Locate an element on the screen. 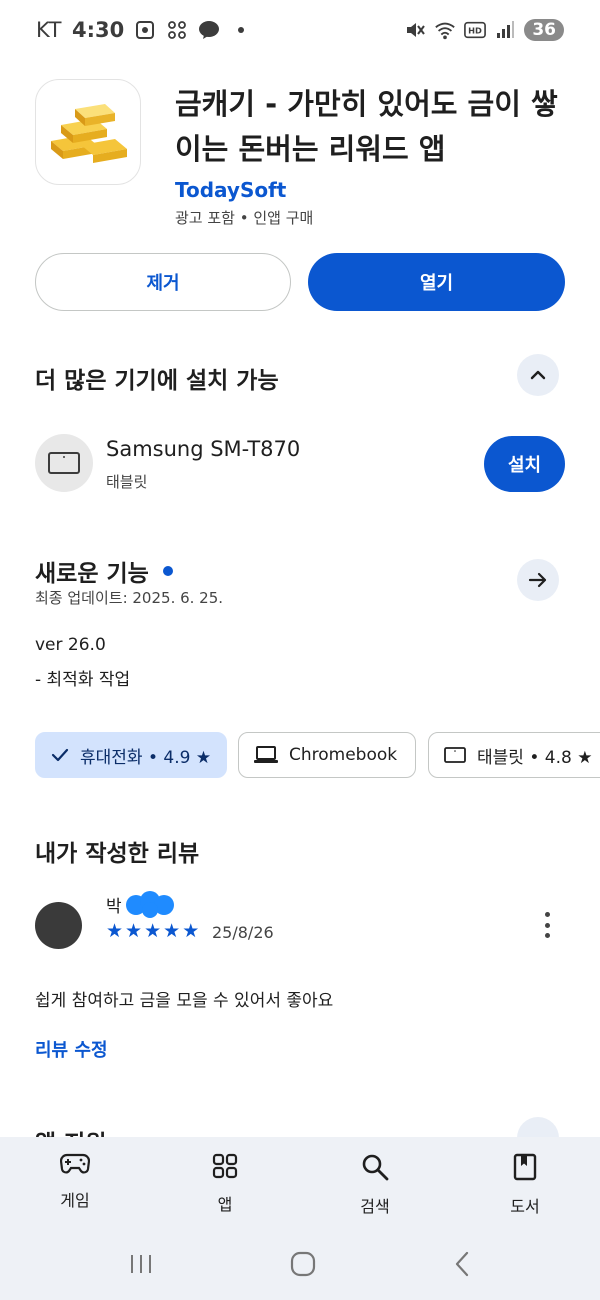 The height and width of the screenshot is (1300, 600). app-title: 금캐기 - 가만히 있어도 금이 쌓이는 돈버는 리워드 앱 is located at coordinates (366, 126).